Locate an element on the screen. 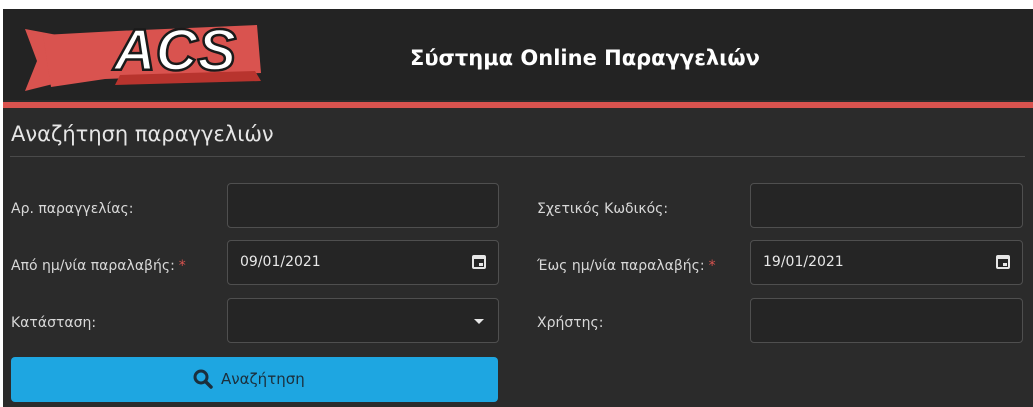 This screenshot has width=1033, height=407. accent-bar is located at coordinates (518, 105).